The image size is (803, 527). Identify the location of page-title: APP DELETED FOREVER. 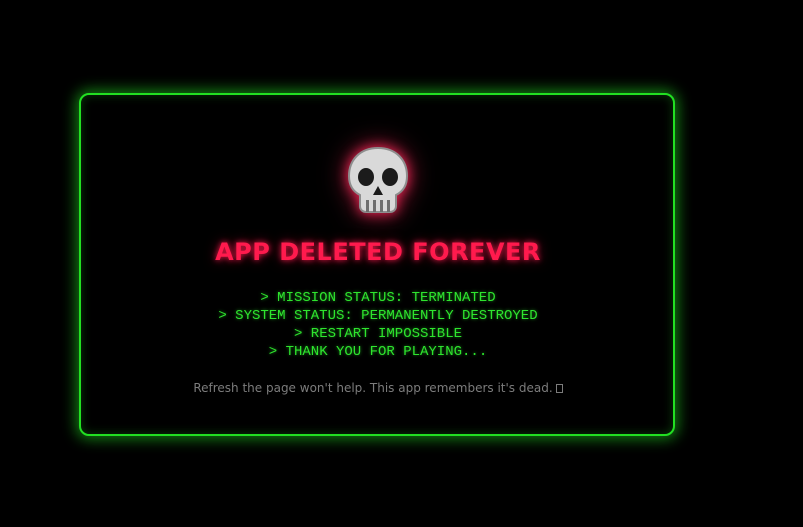
(378, 252).